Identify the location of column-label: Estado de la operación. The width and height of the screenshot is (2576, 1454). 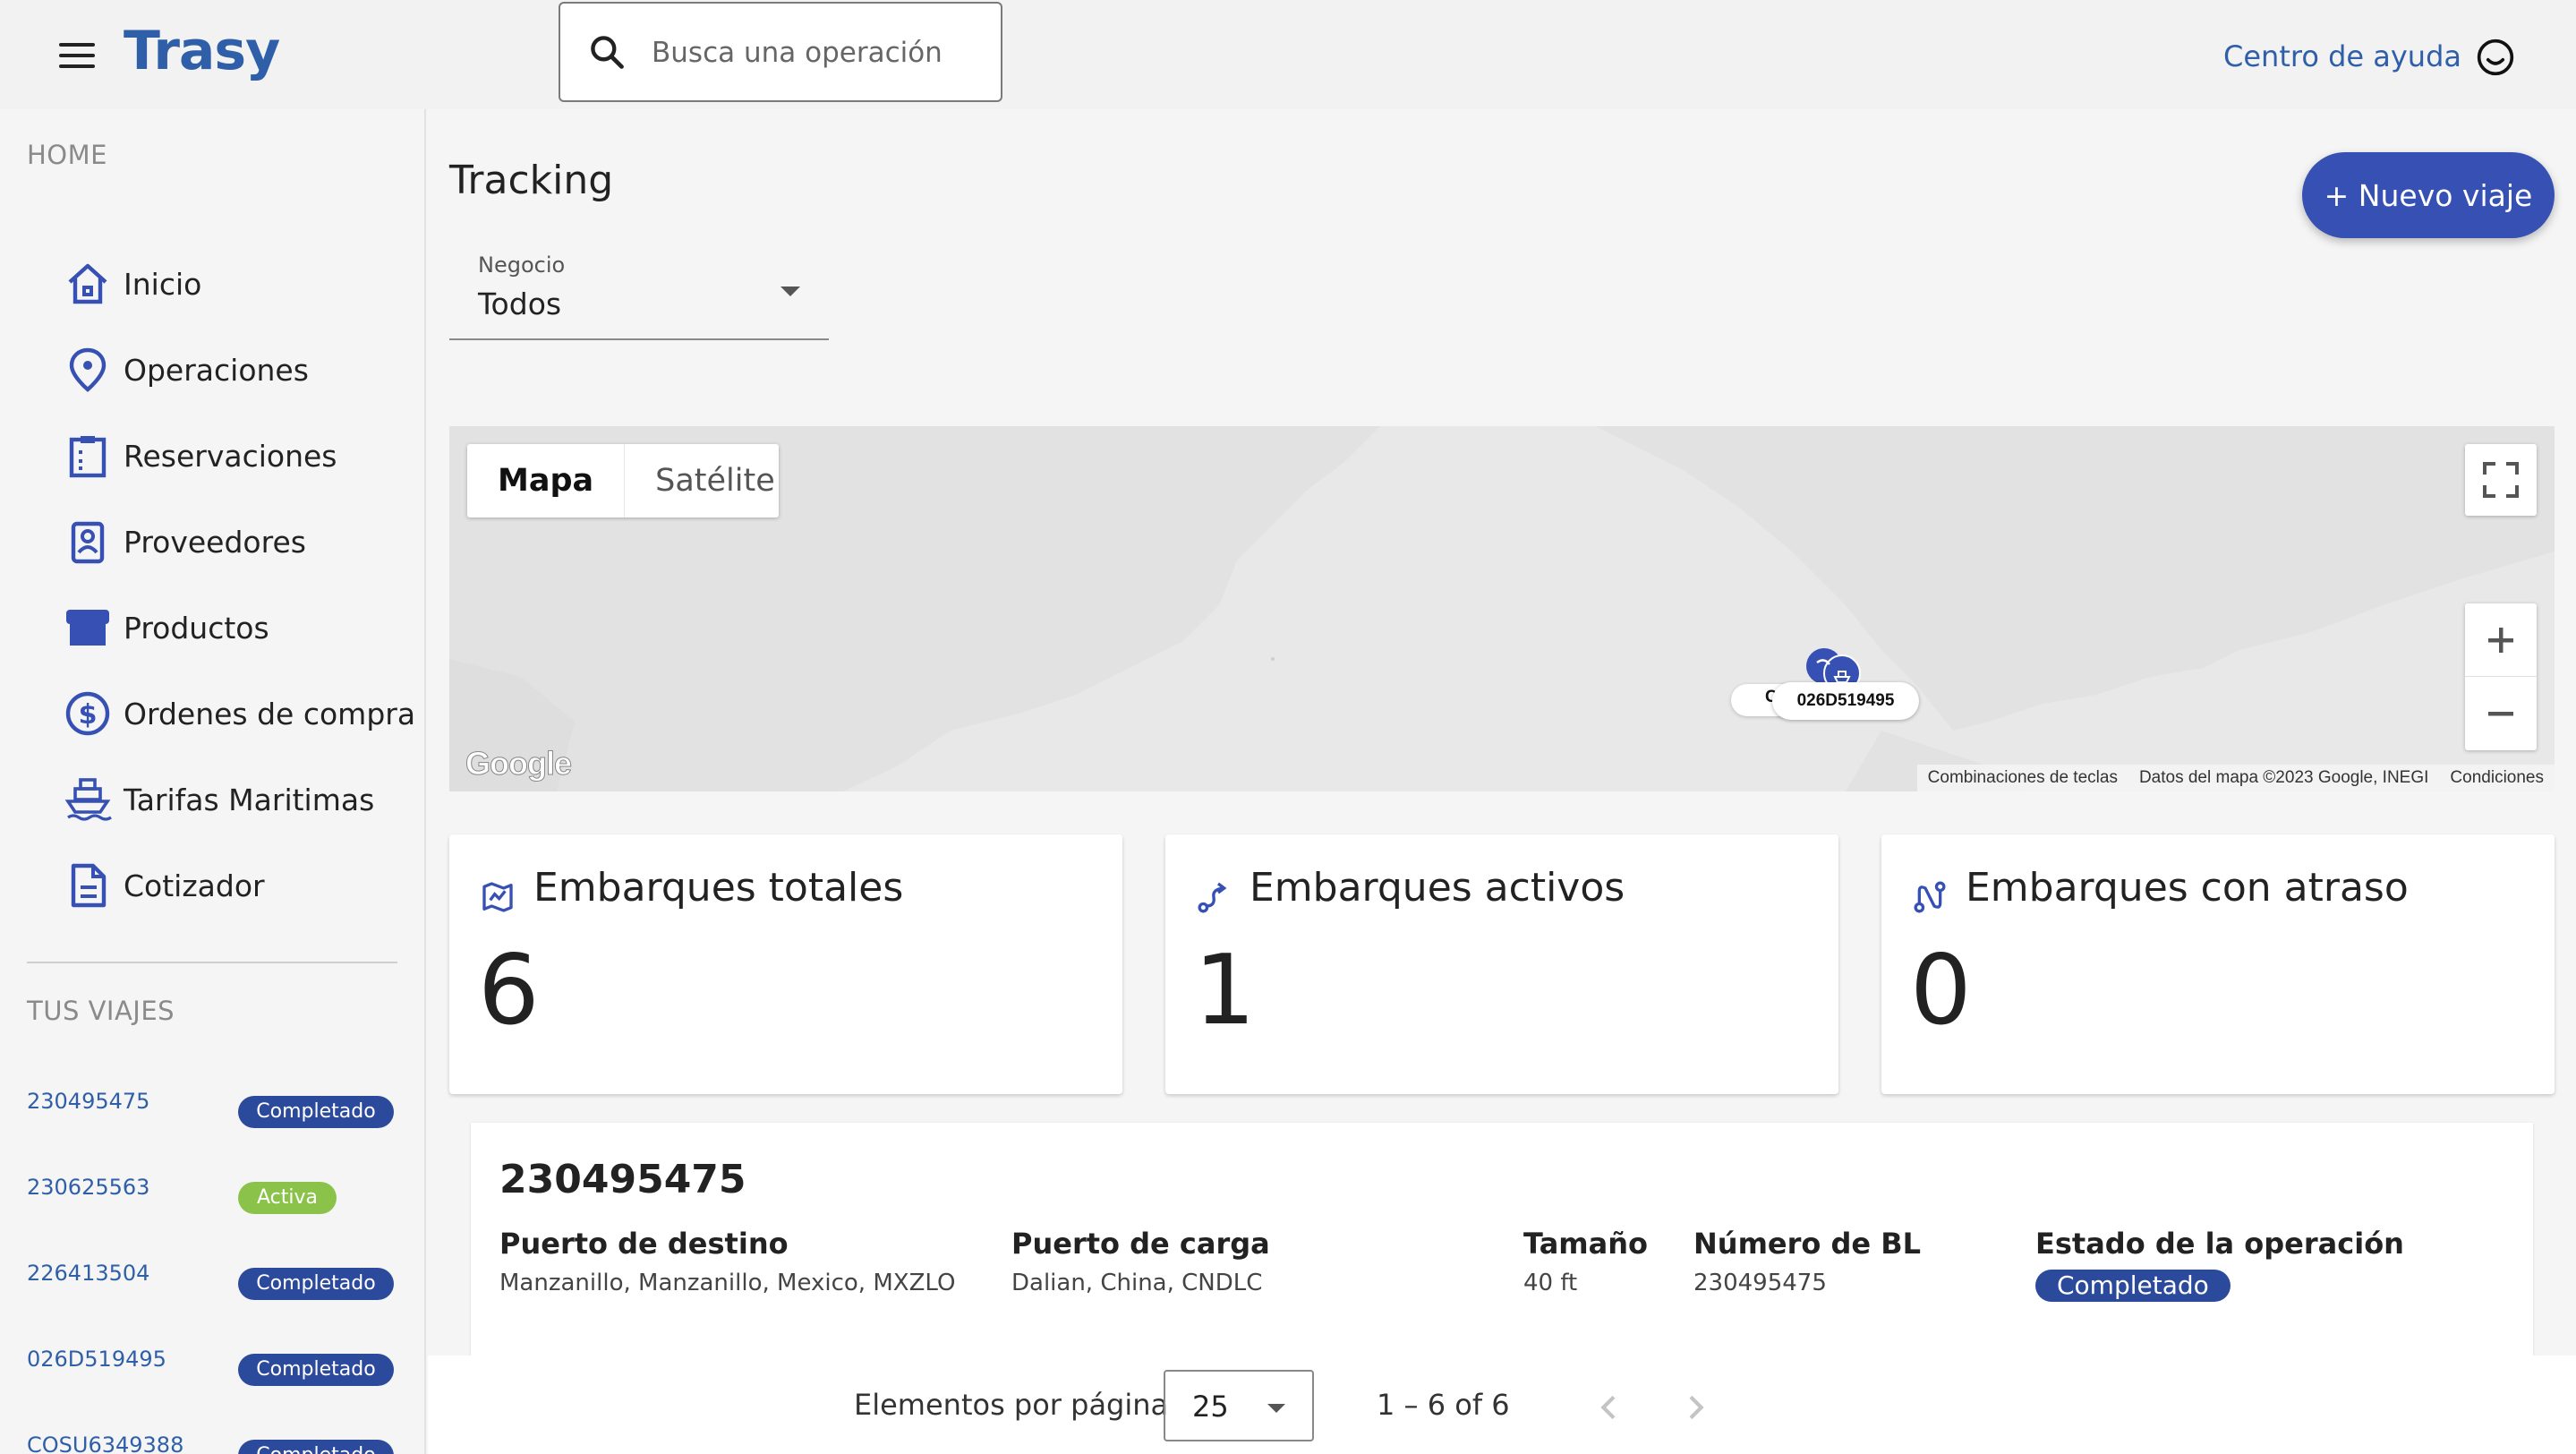
(2219, 1244).